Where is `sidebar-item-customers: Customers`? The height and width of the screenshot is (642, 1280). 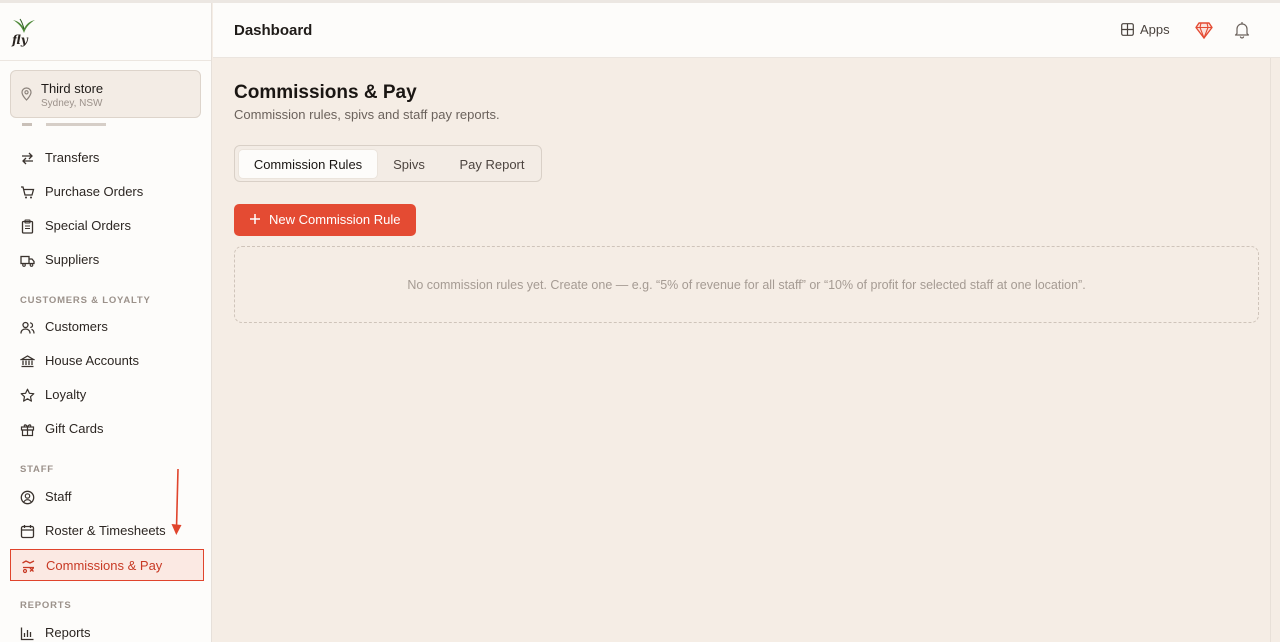
sidebar-item-customers: Customers is located at coordinates (107, 327).